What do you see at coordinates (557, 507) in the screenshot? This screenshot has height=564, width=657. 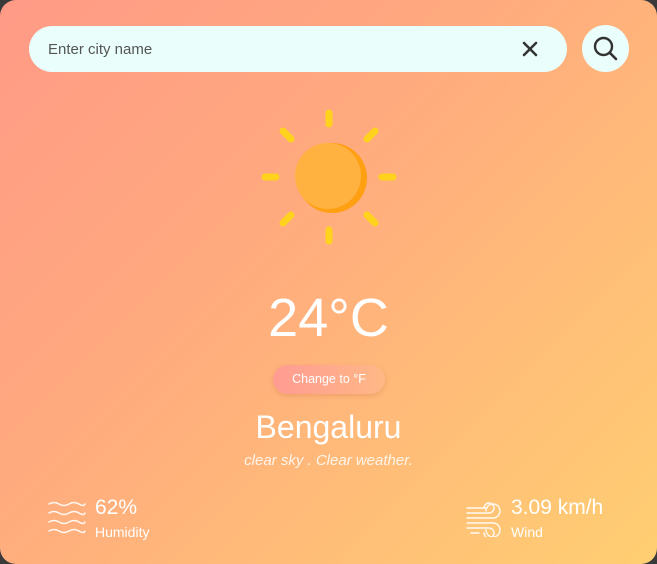 I see `wind-value: 3.09 km/h` at bounding box center [557, 507].